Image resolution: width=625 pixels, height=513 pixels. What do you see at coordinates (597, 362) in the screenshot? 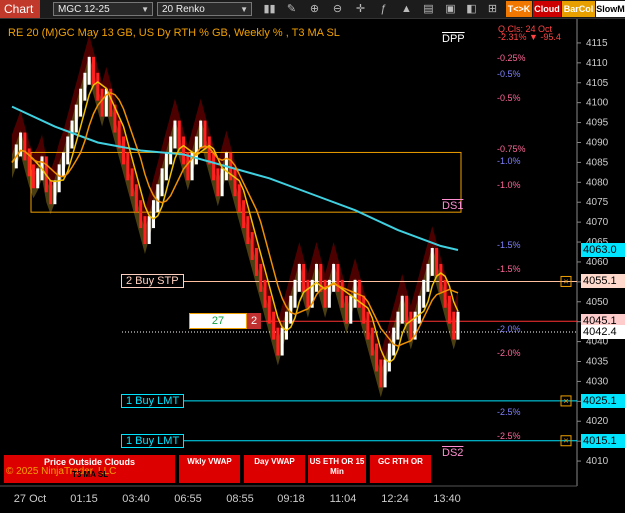
I see `price-tick-label: 4035` at bounding box center [597, 362].